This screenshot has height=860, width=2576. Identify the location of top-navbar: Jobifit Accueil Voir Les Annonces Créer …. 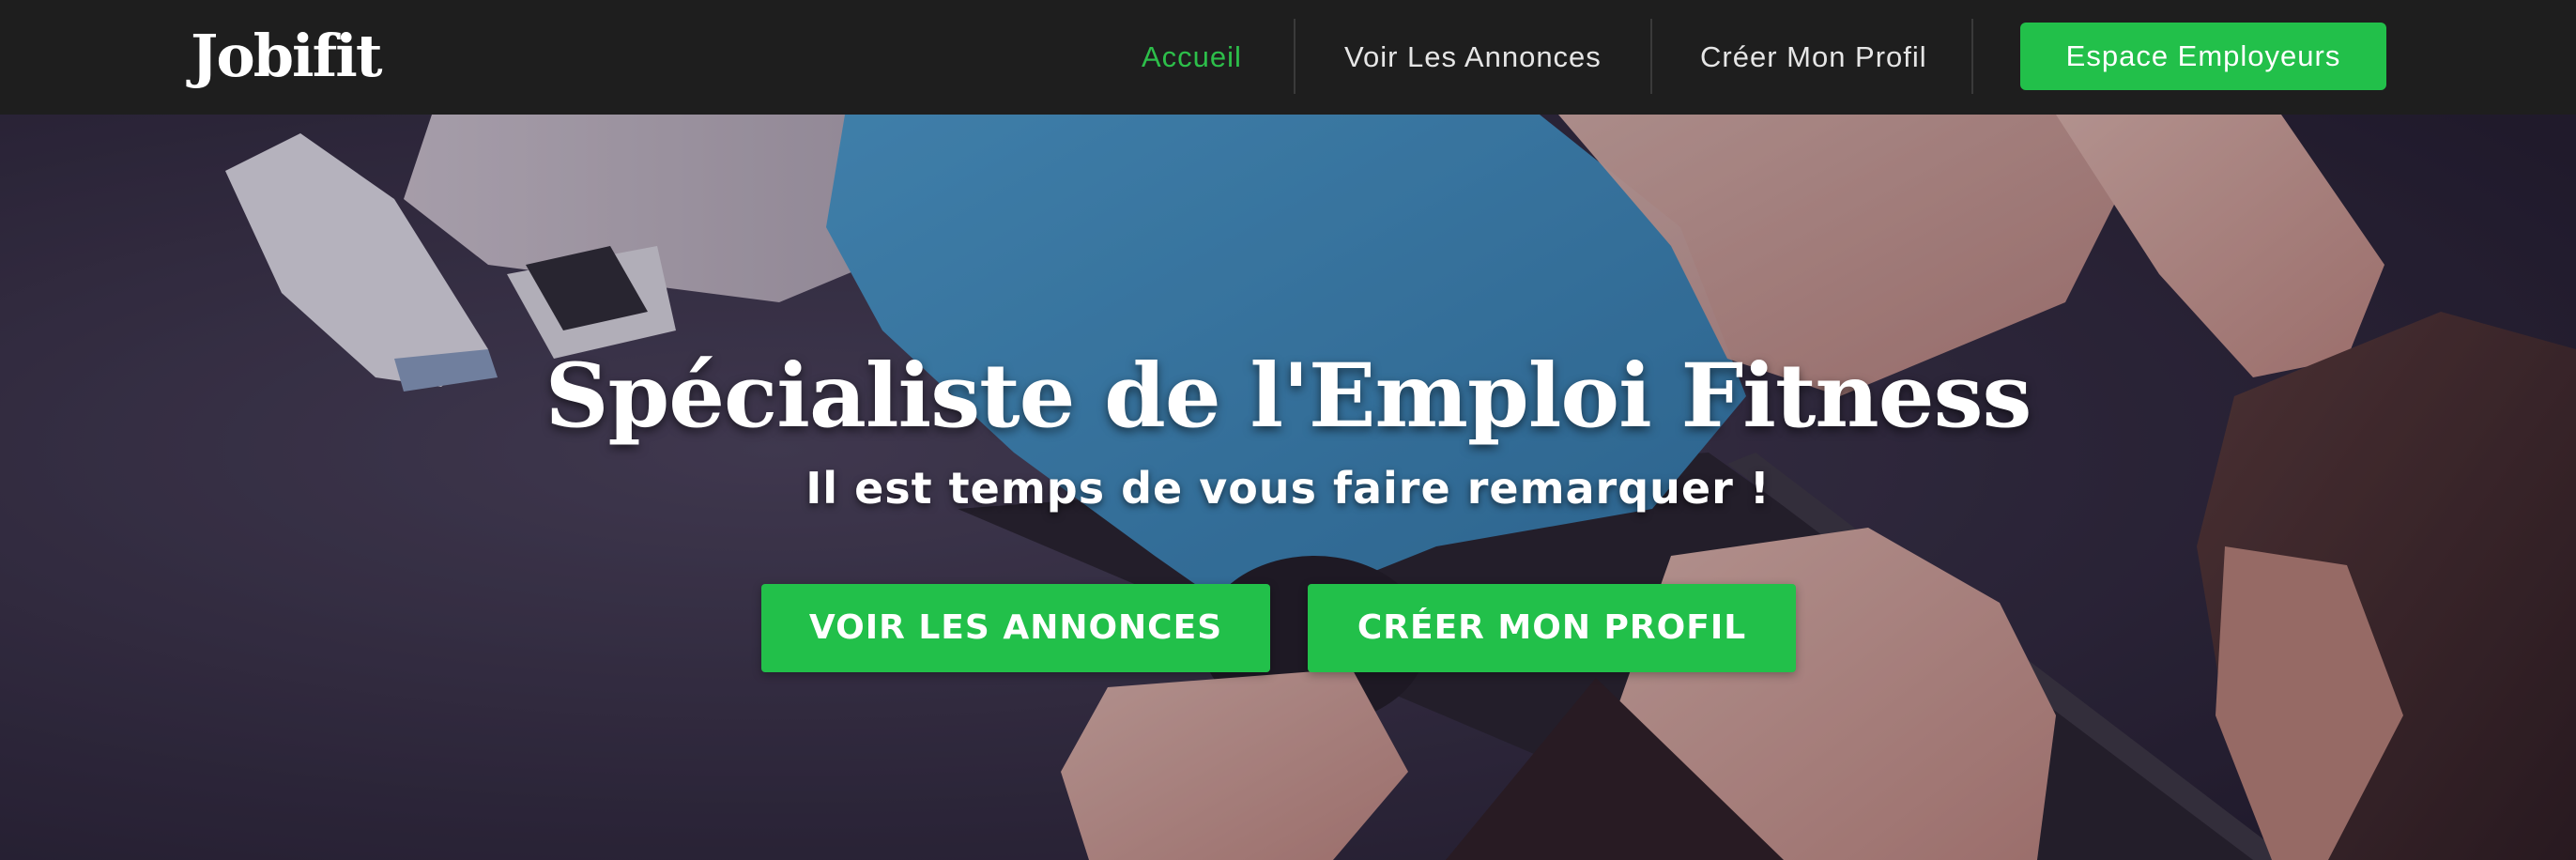
(1288, 57).